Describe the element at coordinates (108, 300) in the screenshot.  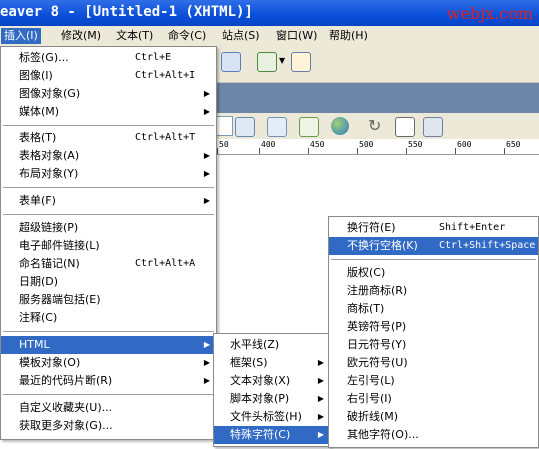
I see `menu-item-server-side-include: 服务器端包括(E)` at that location.